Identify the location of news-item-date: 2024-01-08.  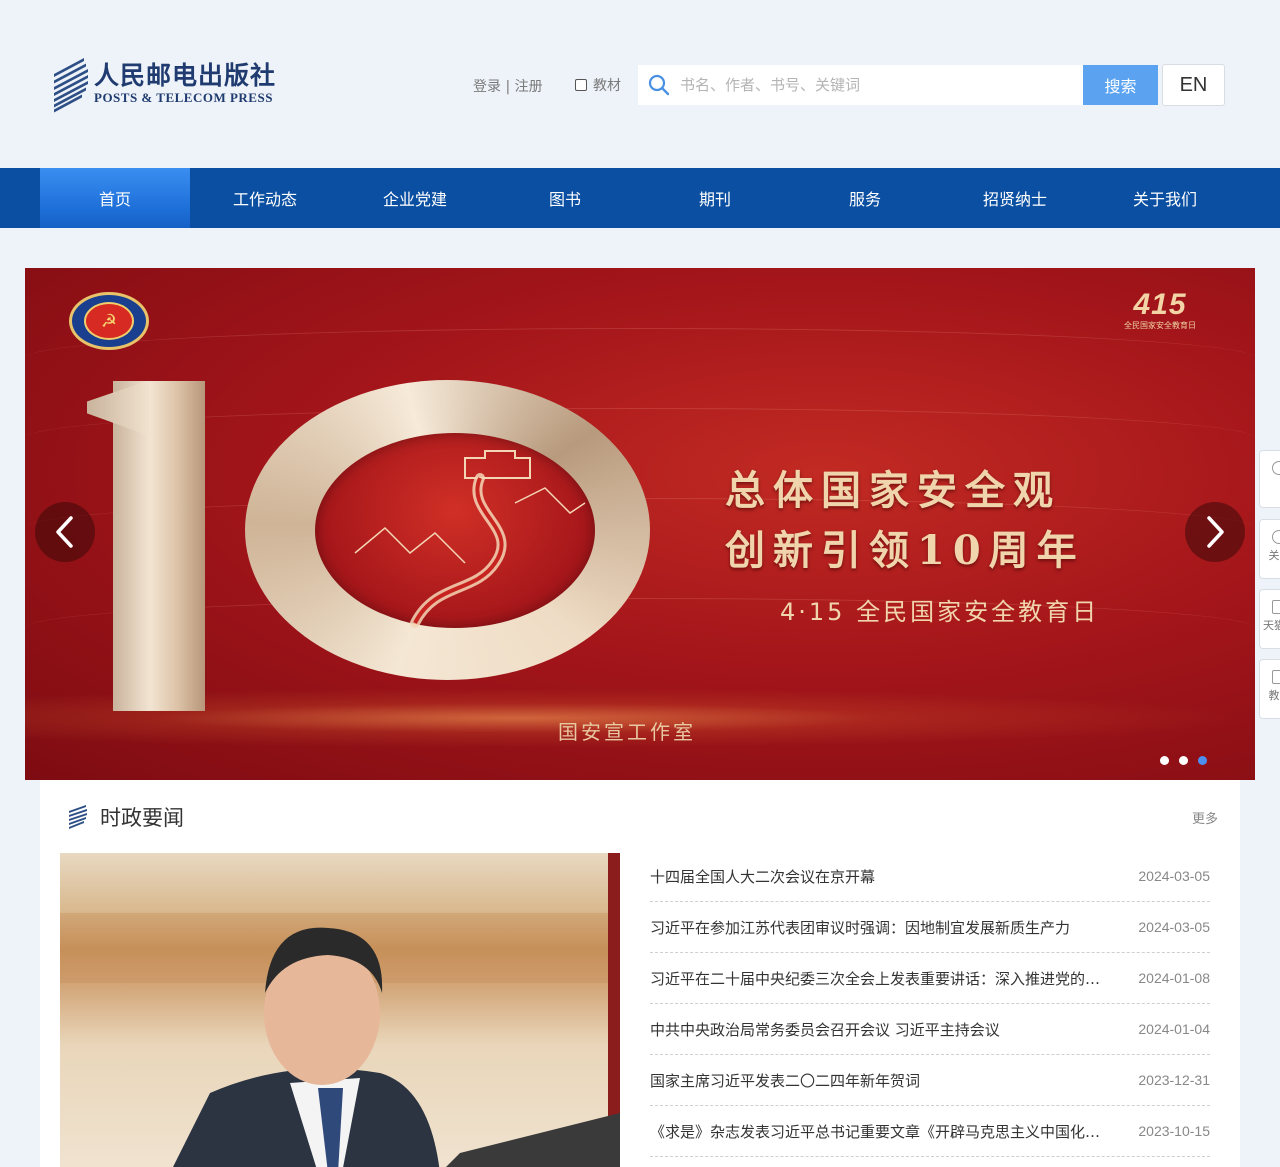
(1174, 978).